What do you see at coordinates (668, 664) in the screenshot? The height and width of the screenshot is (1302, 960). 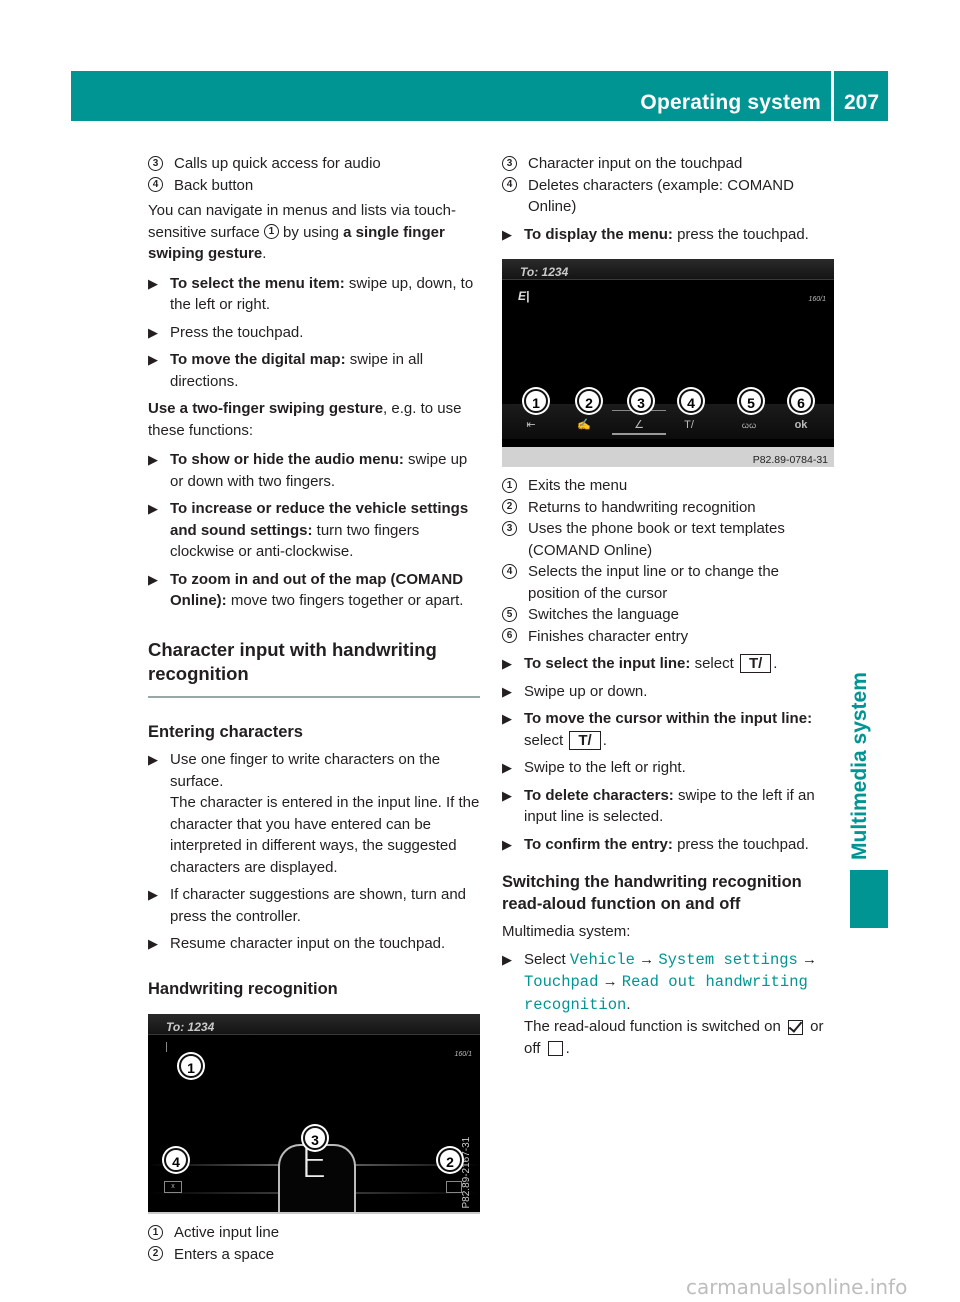 I see `instruction-step: ▶ To select the input line: select T/.` at bounding box center [668, 664].